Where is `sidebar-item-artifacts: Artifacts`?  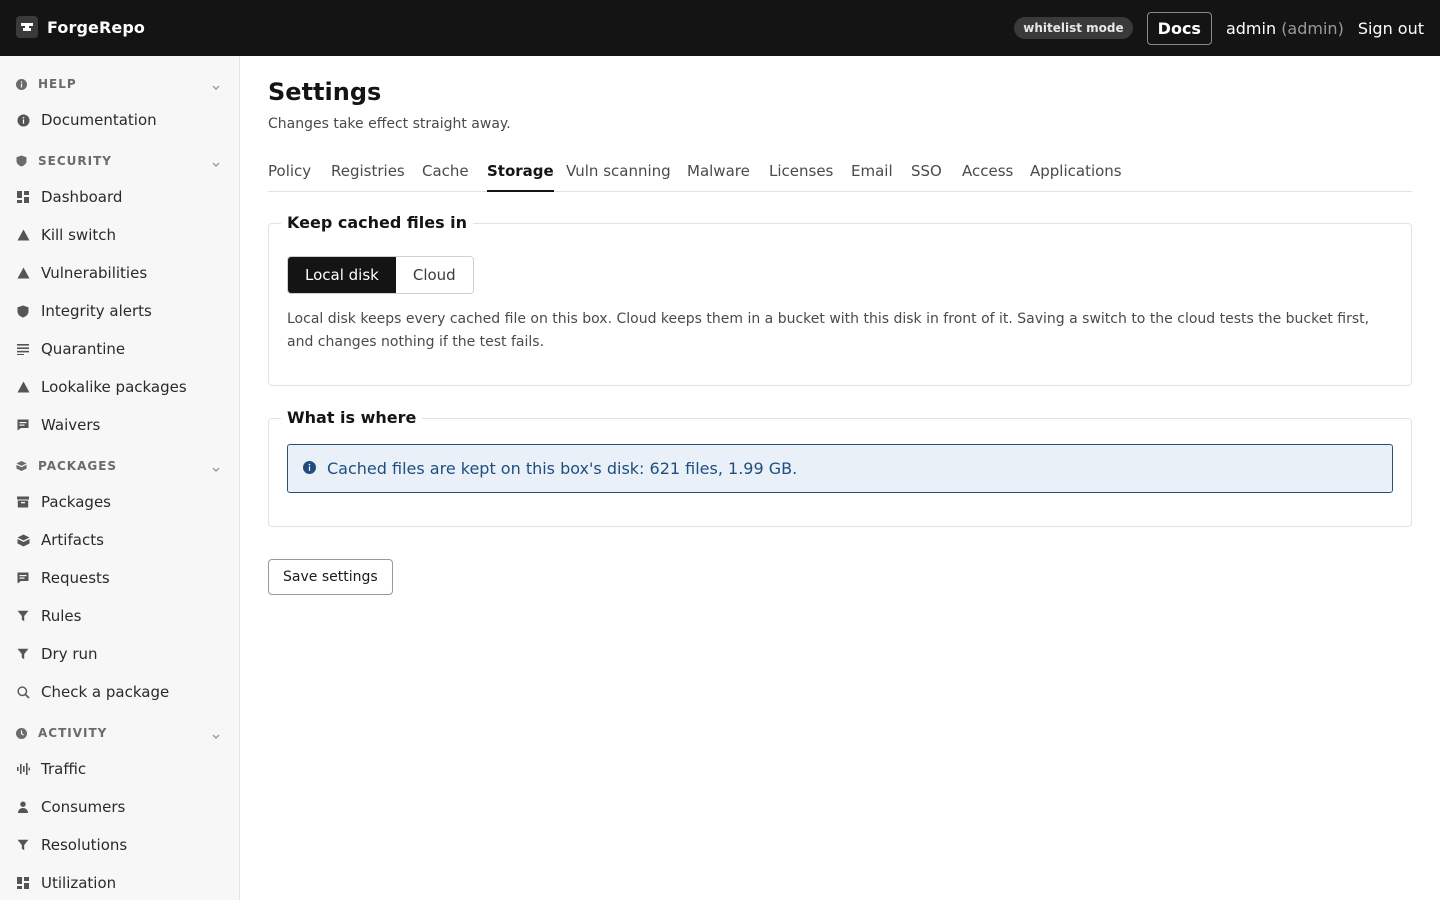 sidebar-item-artifacts: Artifacts is located at coordinates (120, 540).